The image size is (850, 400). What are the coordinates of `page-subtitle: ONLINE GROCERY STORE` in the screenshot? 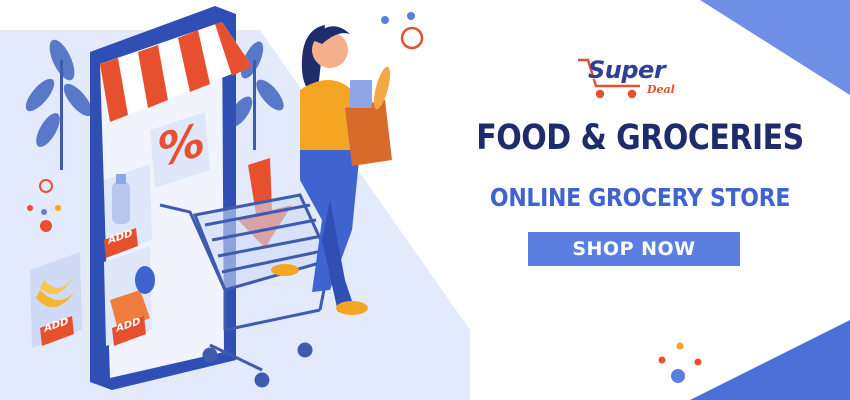 It's located at (640, 198).